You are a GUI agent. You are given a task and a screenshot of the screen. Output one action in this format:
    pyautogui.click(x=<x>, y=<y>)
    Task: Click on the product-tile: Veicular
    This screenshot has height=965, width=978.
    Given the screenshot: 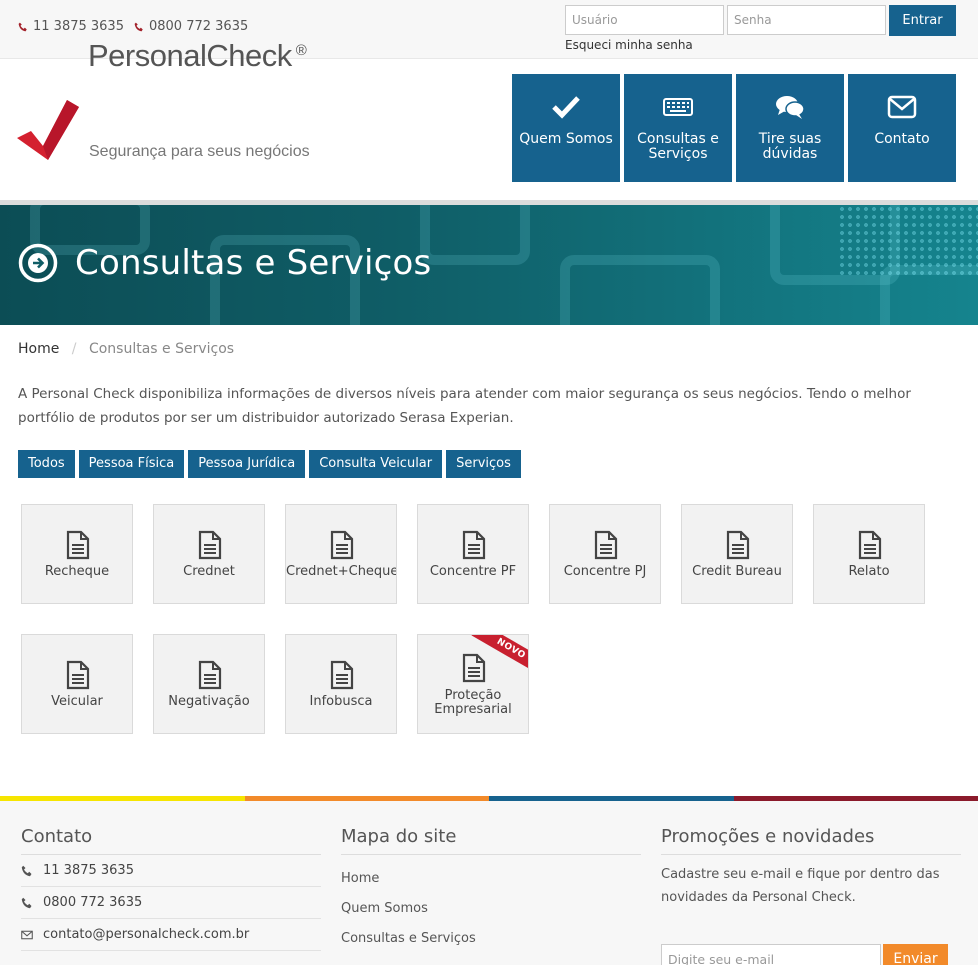 What is the action you would take?
    pyautogui.click(x=77, y=684)
    